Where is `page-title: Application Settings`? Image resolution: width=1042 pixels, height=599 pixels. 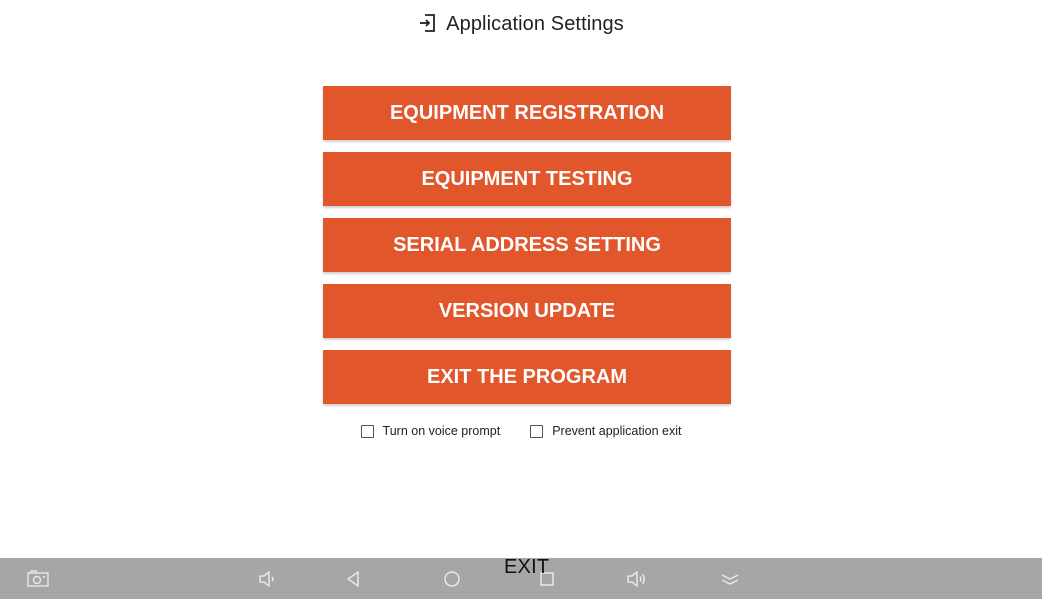 page-title: Application Settings is located at coordinates (535, 23).